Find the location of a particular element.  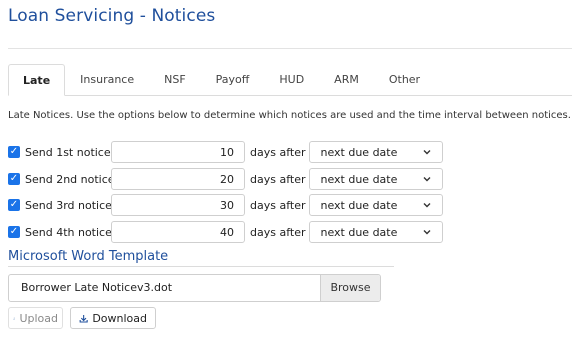

upload-button: Upload is located at coordinates (35, 318).